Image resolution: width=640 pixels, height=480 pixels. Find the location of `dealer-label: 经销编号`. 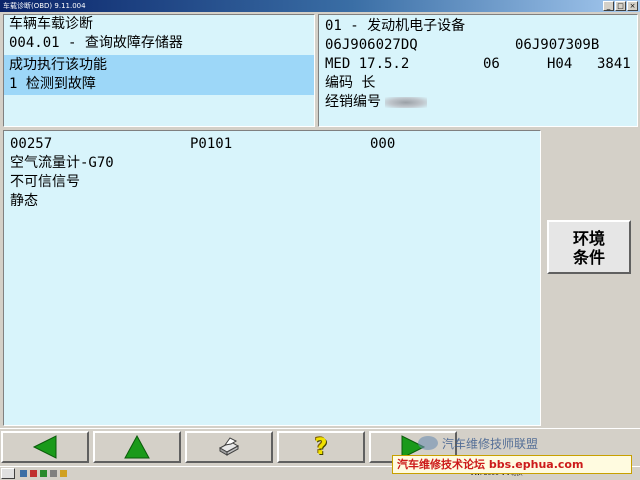

dealer-label: 经销编号 is located at coordinates (353, 102).